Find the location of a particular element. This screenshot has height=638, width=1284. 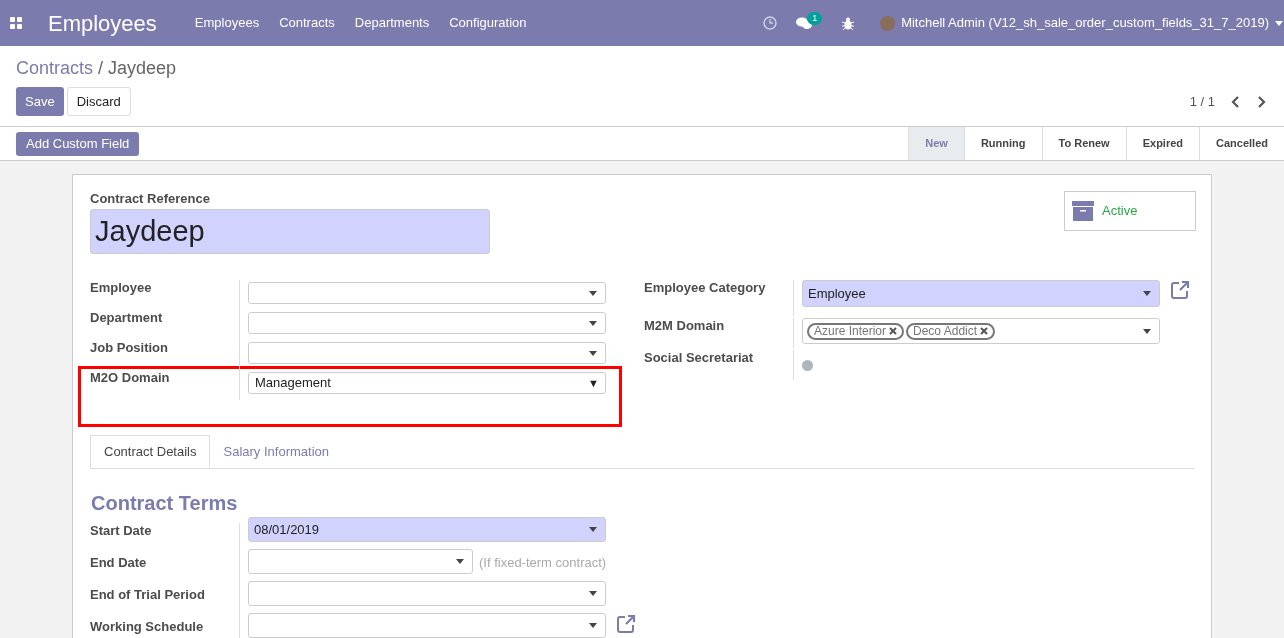

menu-link: Employees is located at coordinates (227, 23).